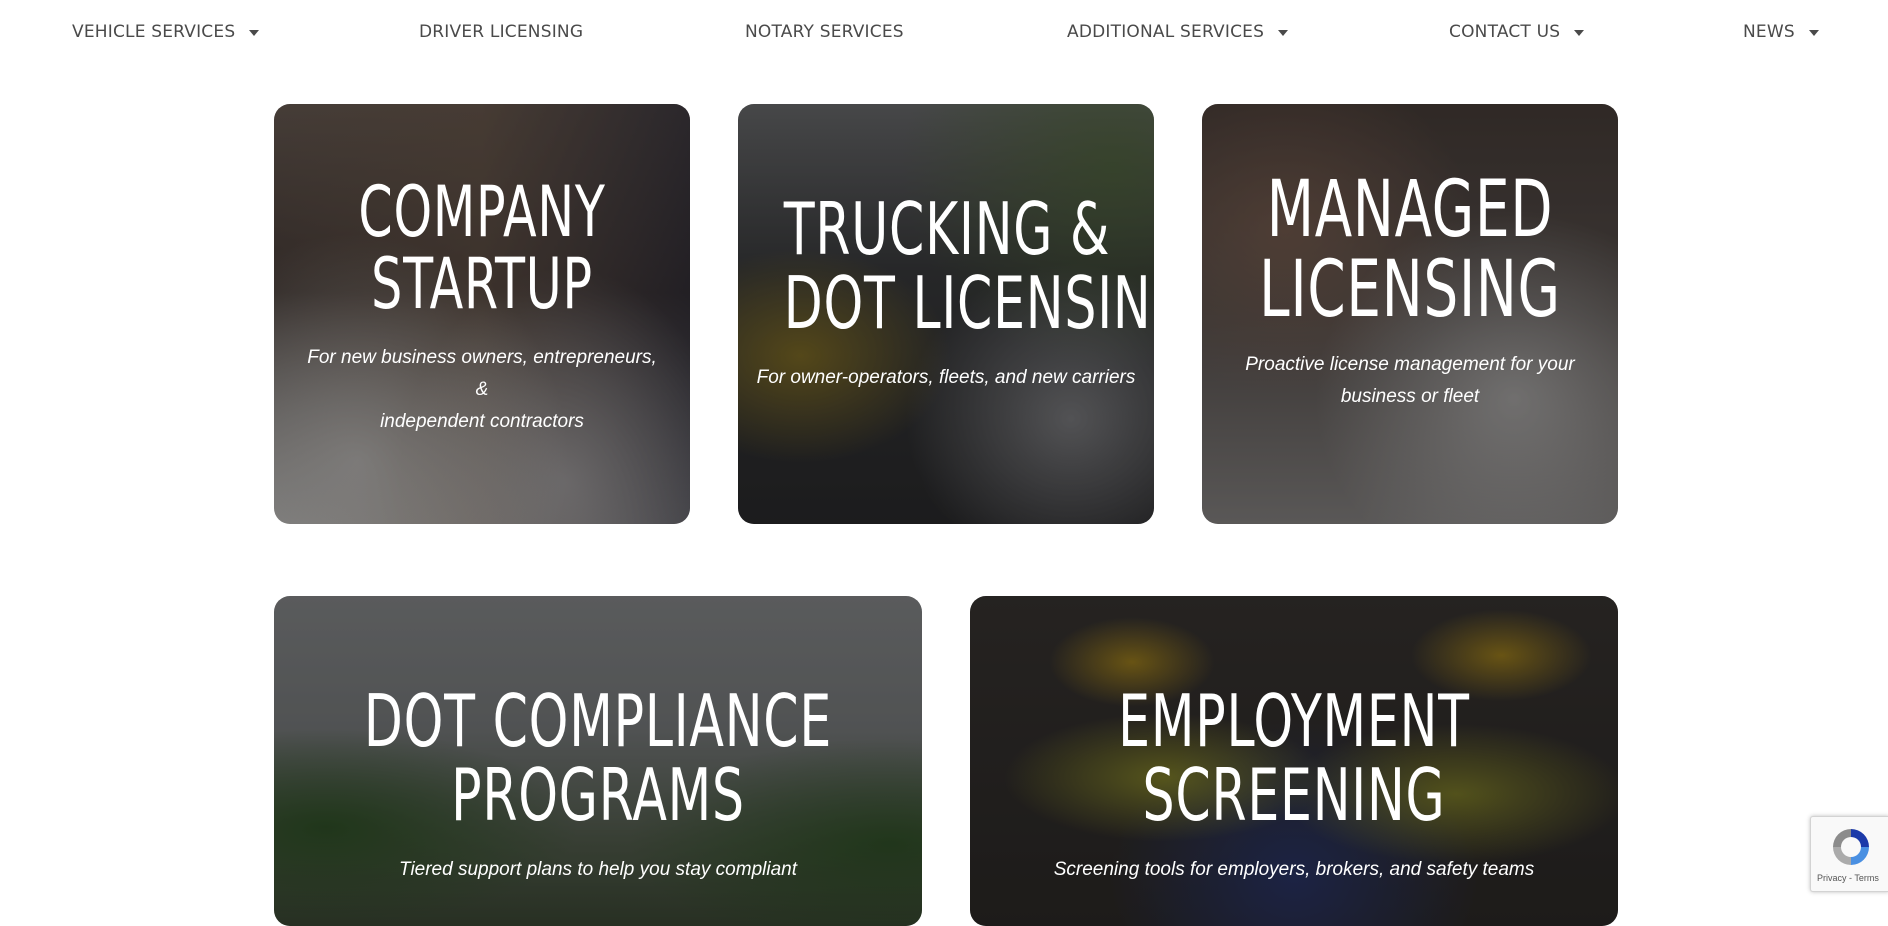 The height and width of the screenshot is (926, 1888). I want to click on card-title: TRUCKING & DOT LICENSING, so click(968, 266).